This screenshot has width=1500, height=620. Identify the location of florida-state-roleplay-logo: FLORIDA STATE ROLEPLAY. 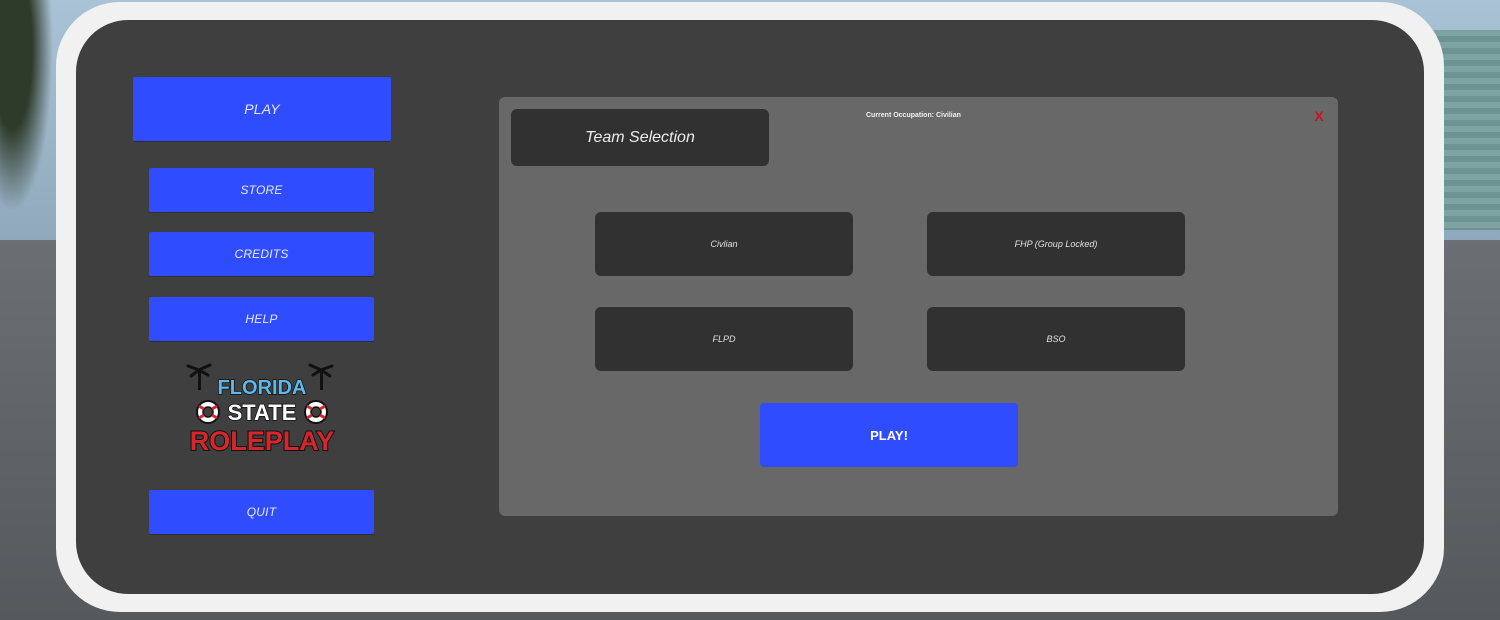
(260, 410).